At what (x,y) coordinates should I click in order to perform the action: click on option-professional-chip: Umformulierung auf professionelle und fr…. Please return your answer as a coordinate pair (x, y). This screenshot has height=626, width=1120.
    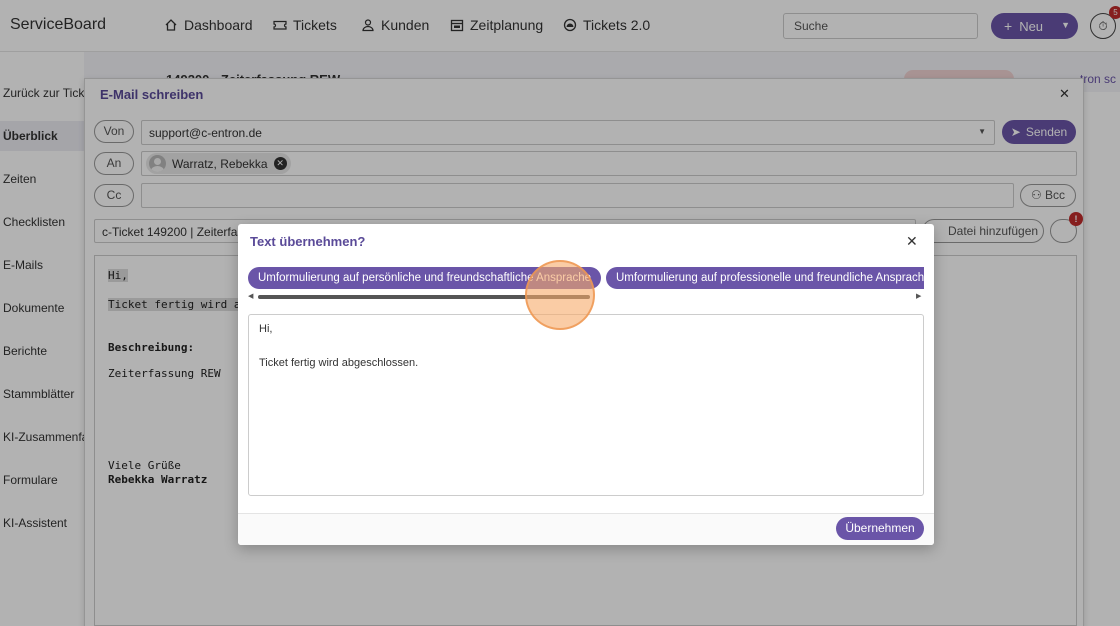
    Looking at the image, I should click on (765, 278).